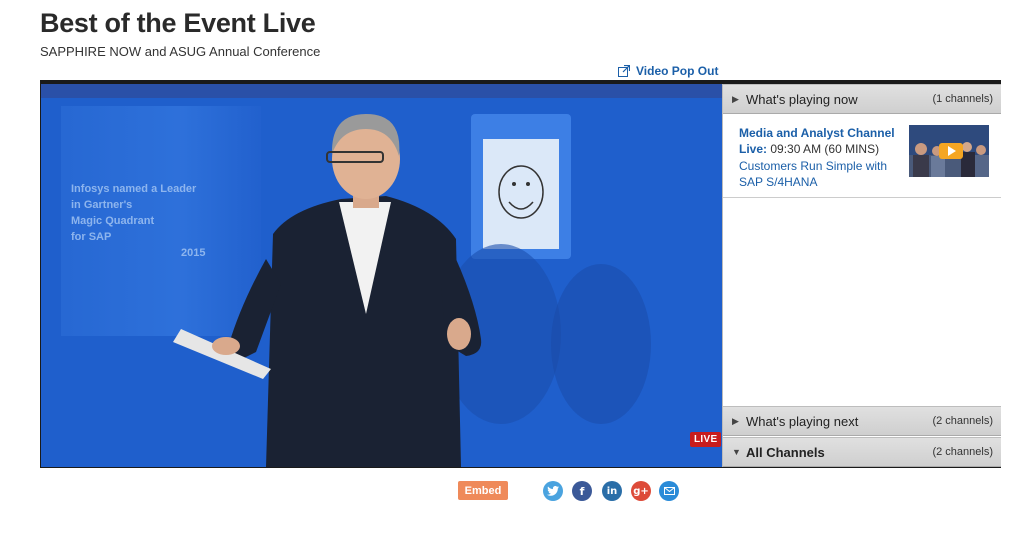 The image size is (1034, 547). I want to click on popout-icon, so click(624, 71).